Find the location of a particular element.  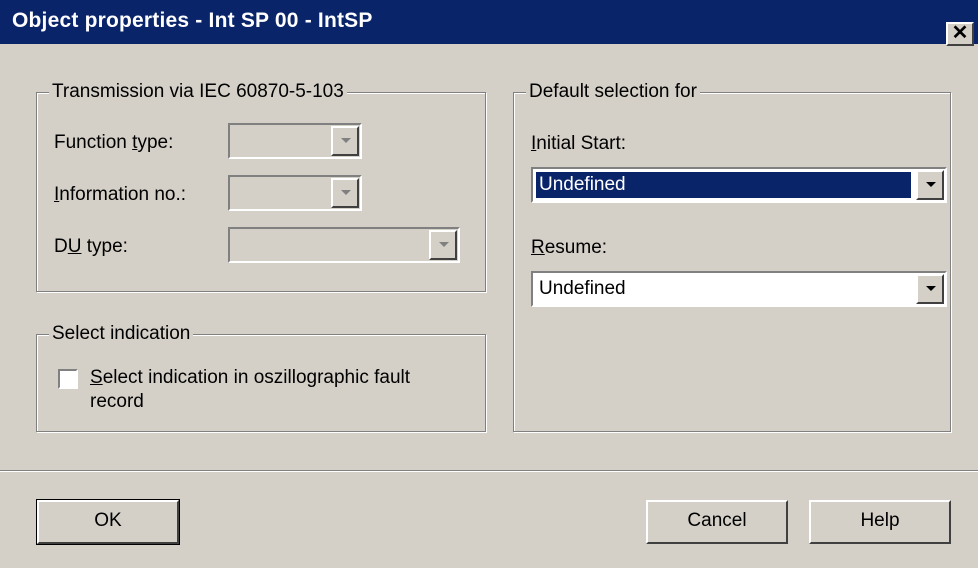

close-button: ✕ is located at coordinates (960, 34).